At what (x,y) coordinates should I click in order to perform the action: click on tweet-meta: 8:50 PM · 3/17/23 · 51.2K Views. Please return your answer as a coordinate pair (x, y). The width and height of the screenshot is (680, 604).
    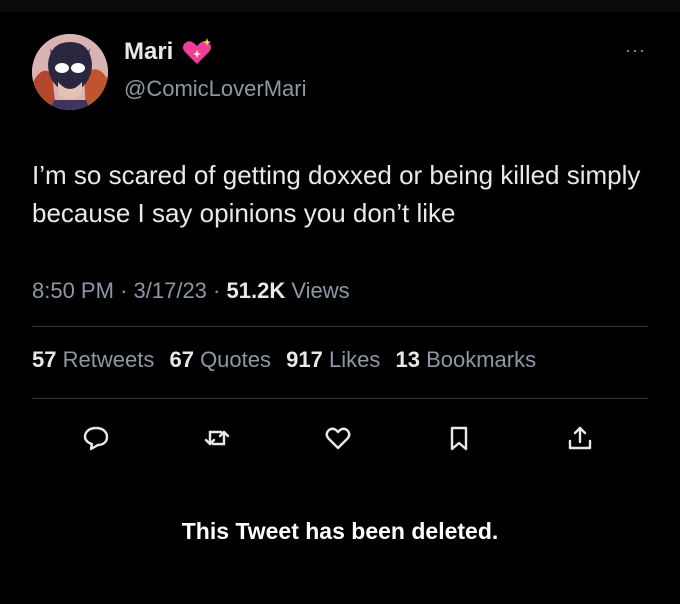
    Looking at the image, I should click on (191, 291).